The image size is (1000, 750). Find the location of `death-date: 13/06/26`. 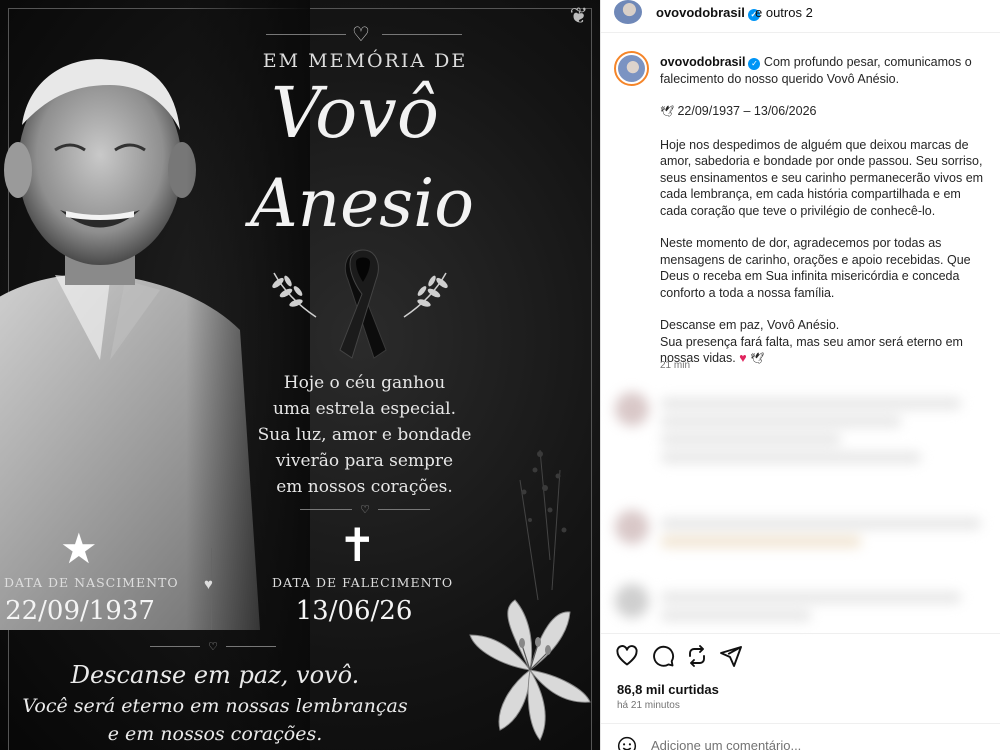

death-date: 13/06/26 is located at coordinates (354, 611).